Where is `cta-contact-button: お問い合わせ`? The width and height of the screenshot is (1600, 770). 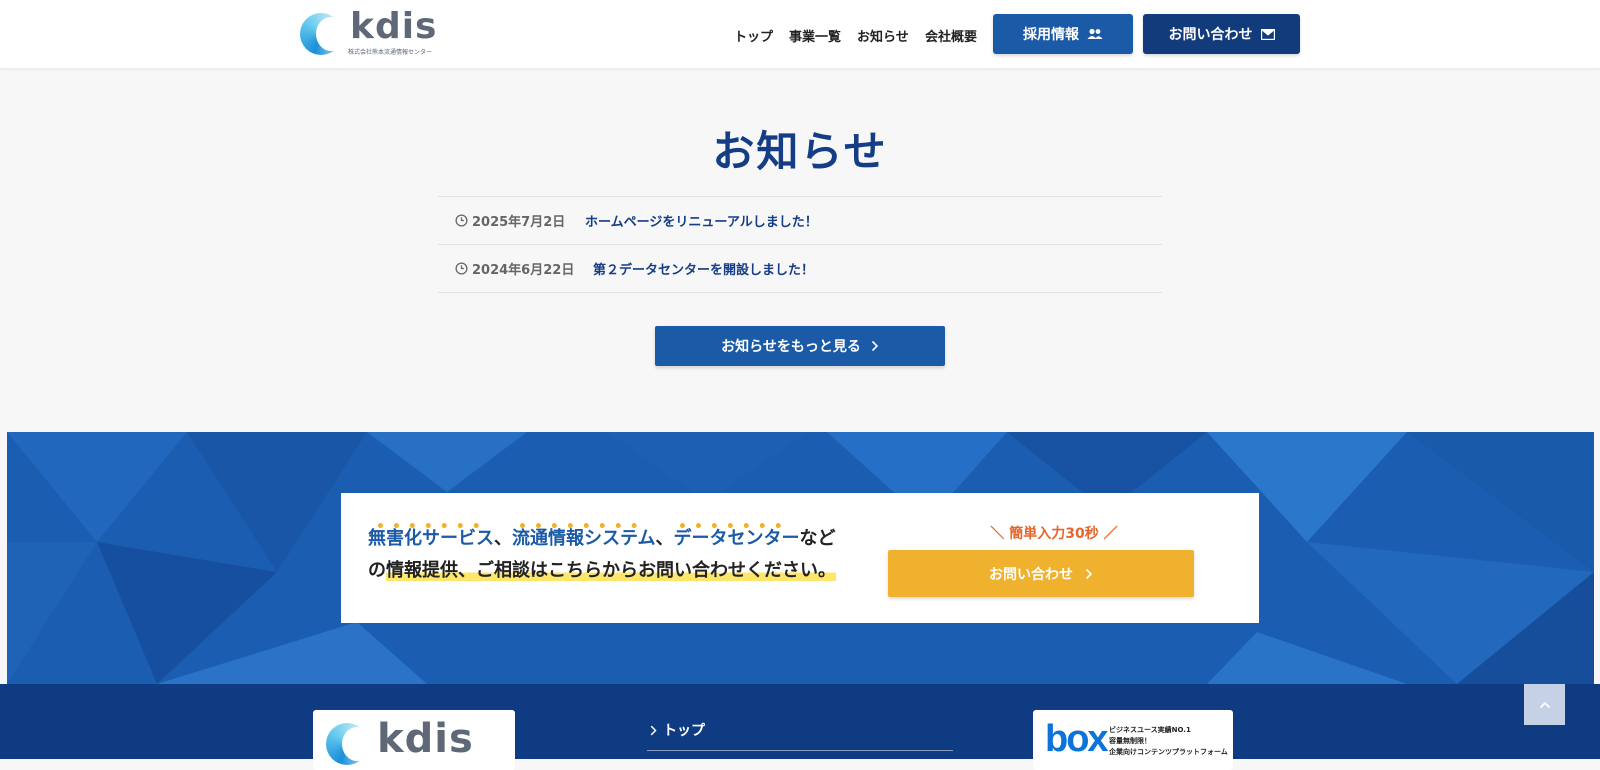
cta-contact-button: お問い合わせ is located at coordinates (1041, 573).